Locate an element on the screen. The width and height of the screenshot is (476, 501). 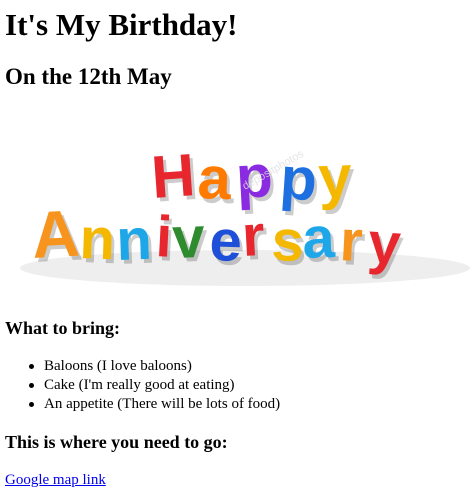
list-item-text: Cake (I'm really good at eating) is located at coordinates (139, 385).